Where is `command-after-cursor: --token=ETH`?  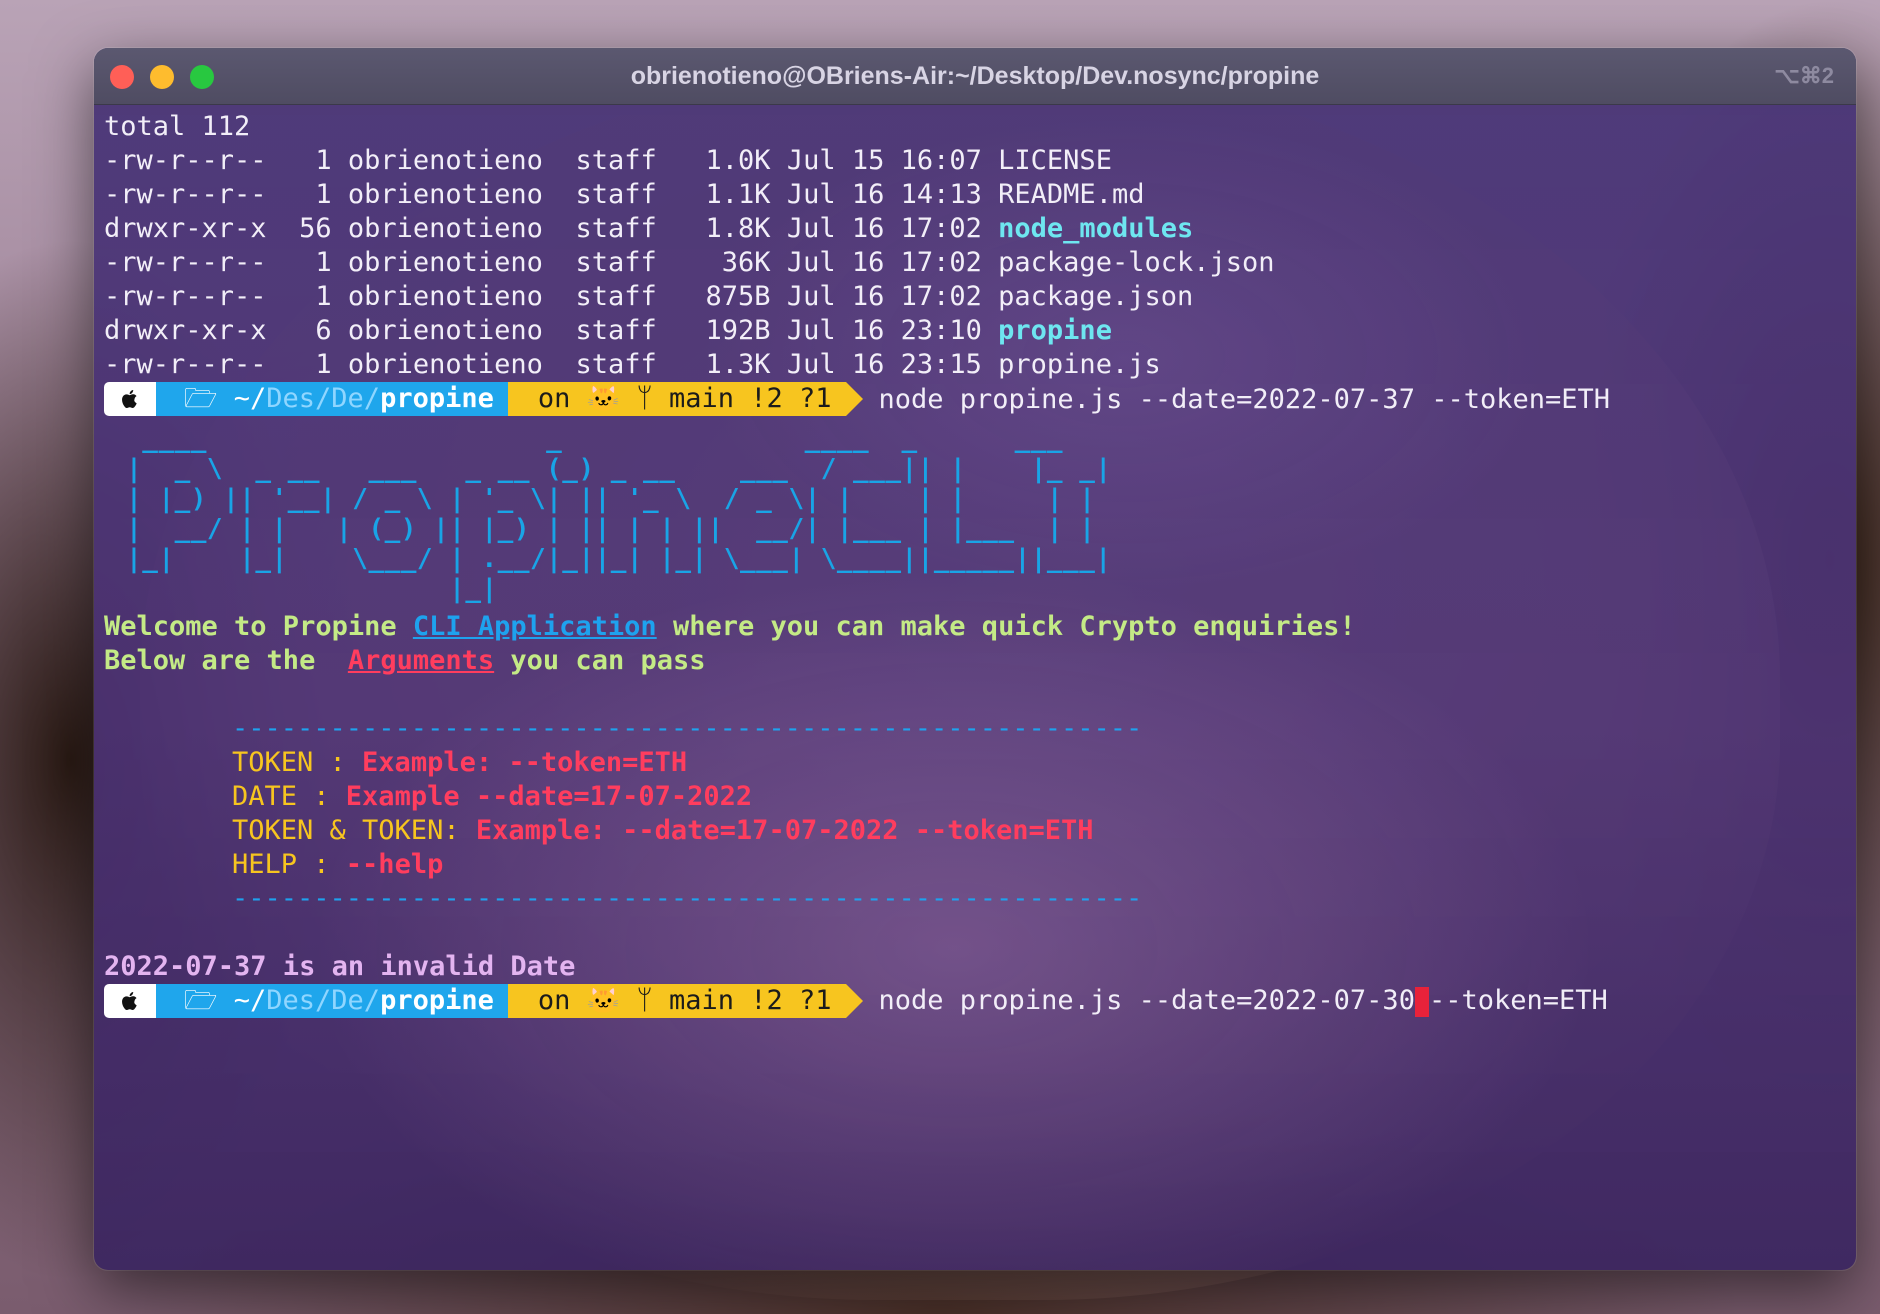
command-after-cursor: --token=ETH is located at coordinates (1518, 1001).